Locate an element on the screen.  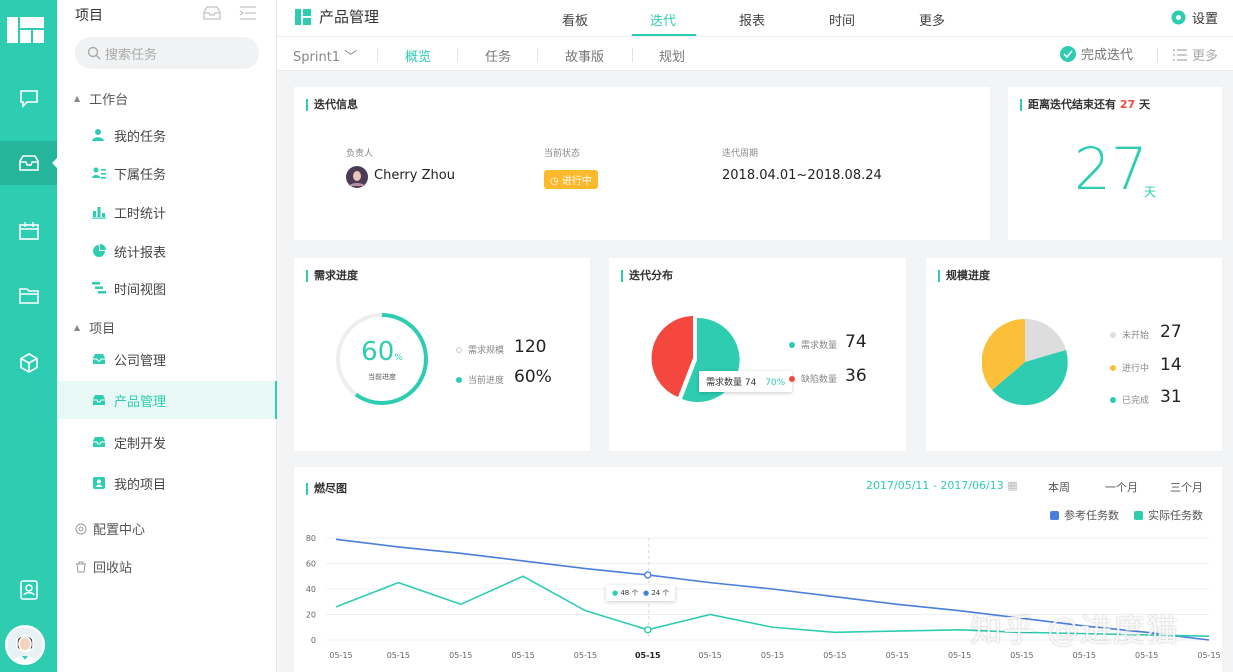
sidebar-item-work-hours: 工时统计 is located at coordinates (167, 212).